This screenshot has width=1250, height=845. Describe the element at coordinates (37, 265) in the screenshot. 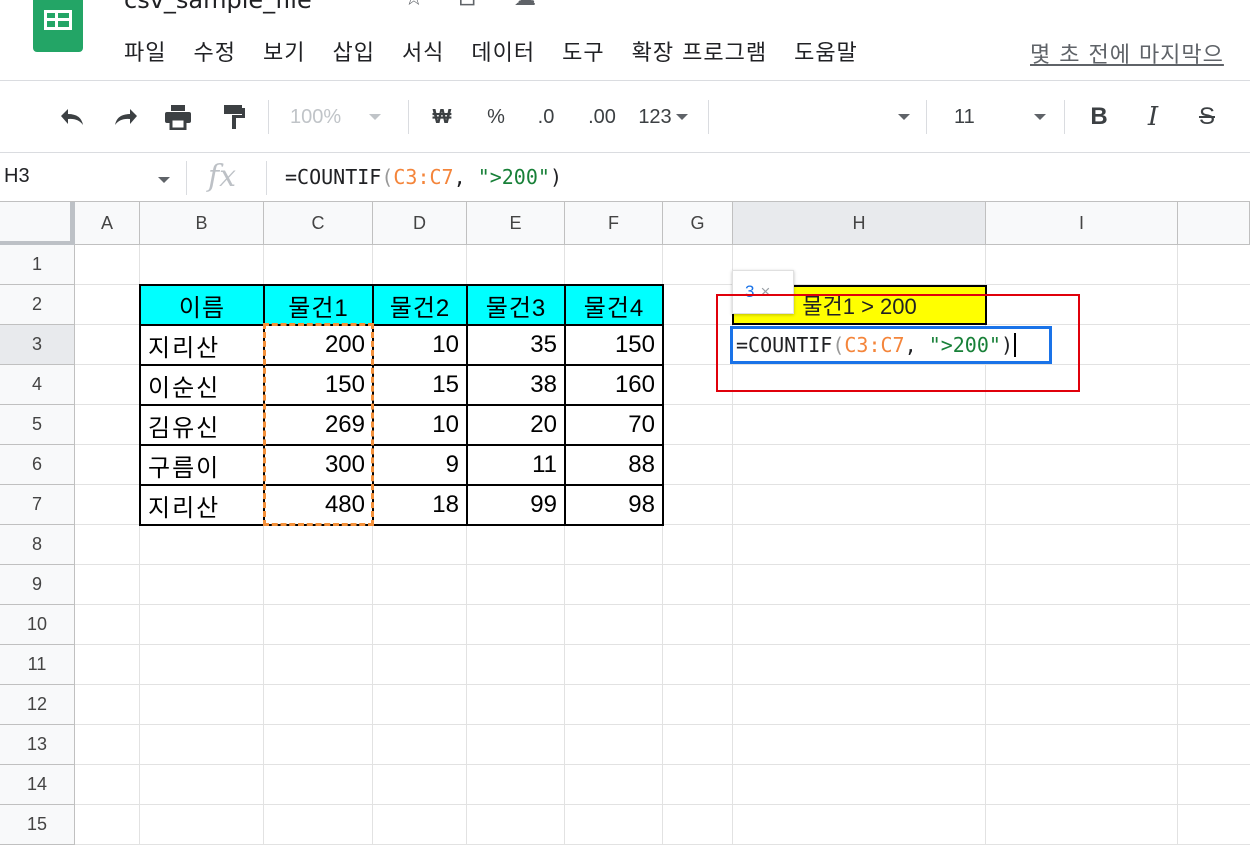

I see `row-header-1: 1` at that location.